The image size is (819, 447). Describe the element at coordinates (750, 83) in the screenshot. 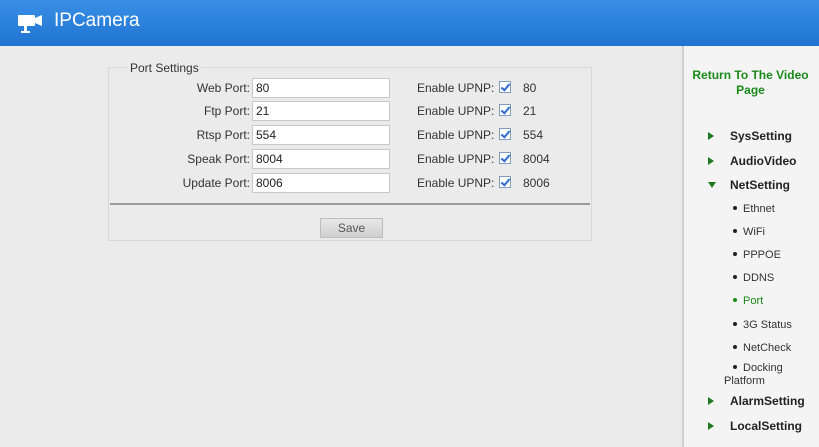

I see `return-to-video-link: Return To The Video Page` at that location.